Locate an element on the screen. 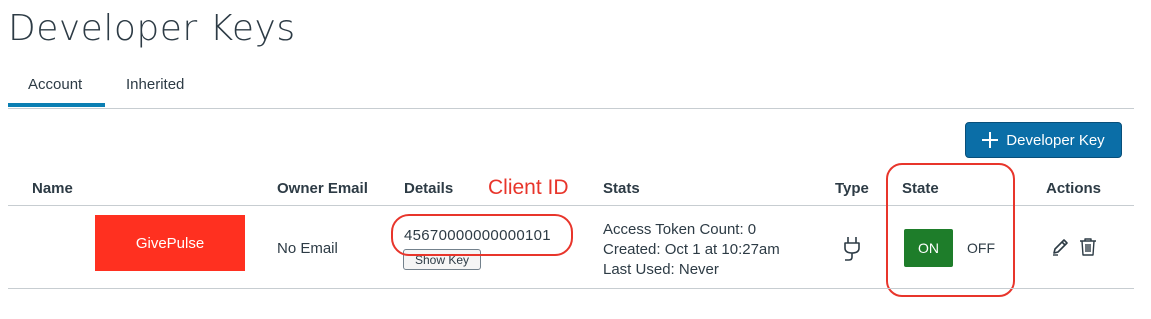 The height and width of the screenshot is (319, 1151). column-header-name: Name is located at coordinates (52, 188).